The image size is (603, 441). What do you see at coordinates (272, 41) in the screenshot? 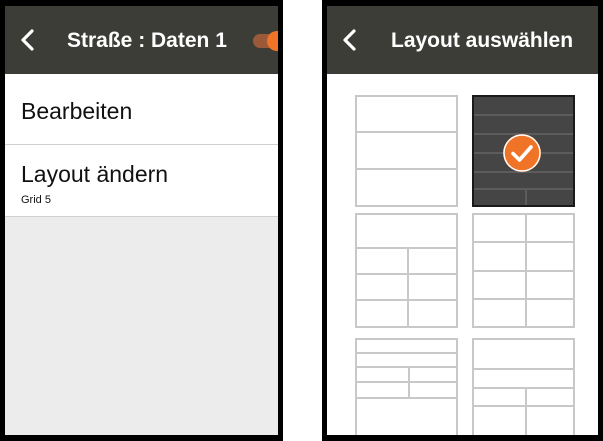
I see `toggle-knob` at bounding box center [272, 41].